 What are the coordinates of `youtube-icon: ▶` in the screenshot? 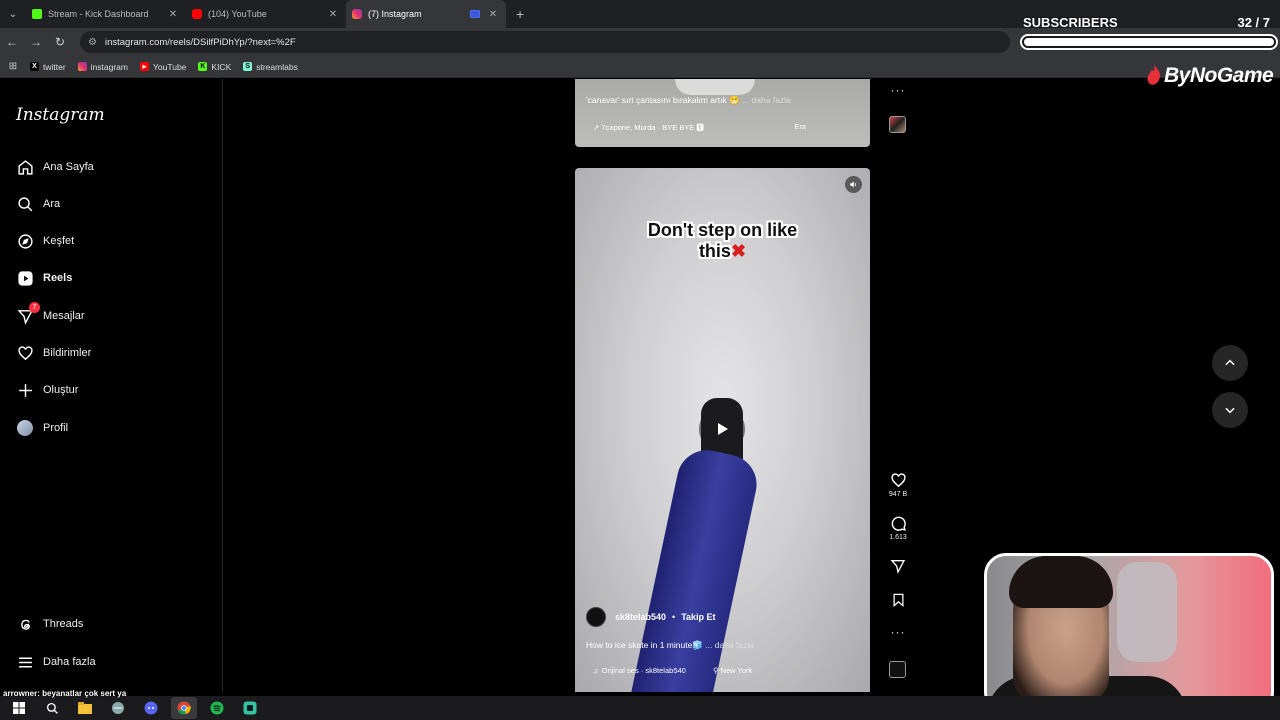 It's located at (144, 66).